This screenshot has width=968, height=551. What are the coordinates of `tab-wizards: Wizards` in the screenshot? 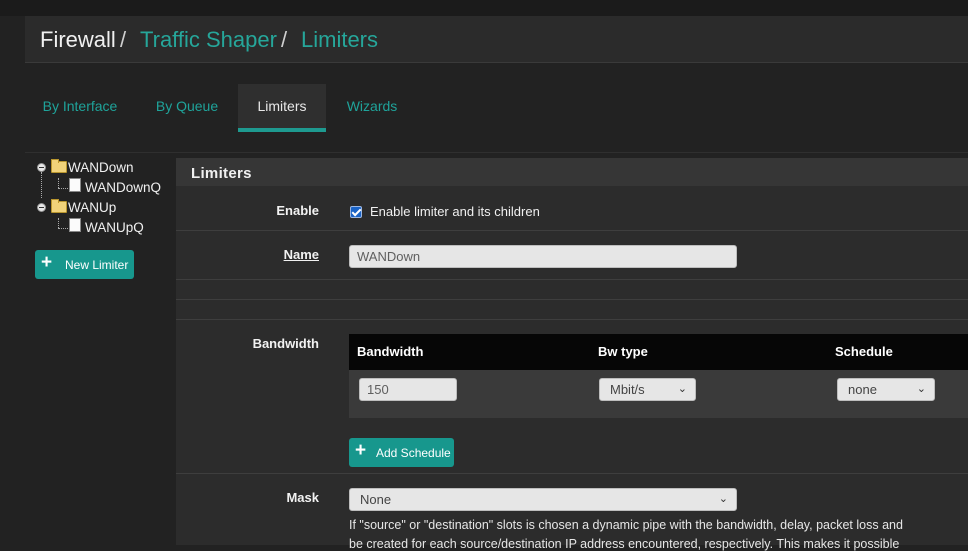 It's located at (372, 108).